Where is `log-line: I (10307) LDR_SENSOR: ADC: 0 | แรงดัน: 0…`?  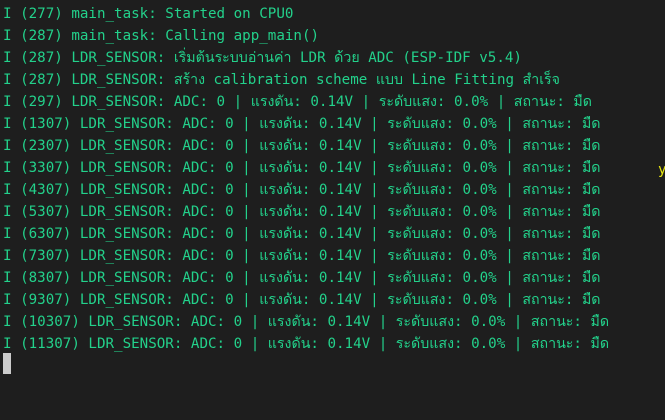
log-line: I (10307) LDR_SENSOR: ADC: 0 | แรงดัน: 0… is located at coordinates (306, 322).